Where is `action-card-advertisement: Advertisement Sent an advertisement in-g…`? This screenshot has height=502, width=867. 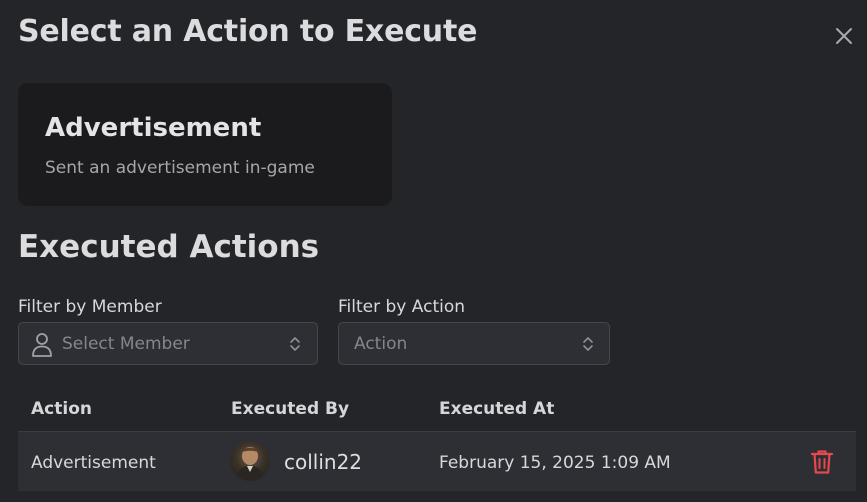
action-card-advertisement: Advertisement Sent an advertisement in-g… is located at coordinates (205, 144).